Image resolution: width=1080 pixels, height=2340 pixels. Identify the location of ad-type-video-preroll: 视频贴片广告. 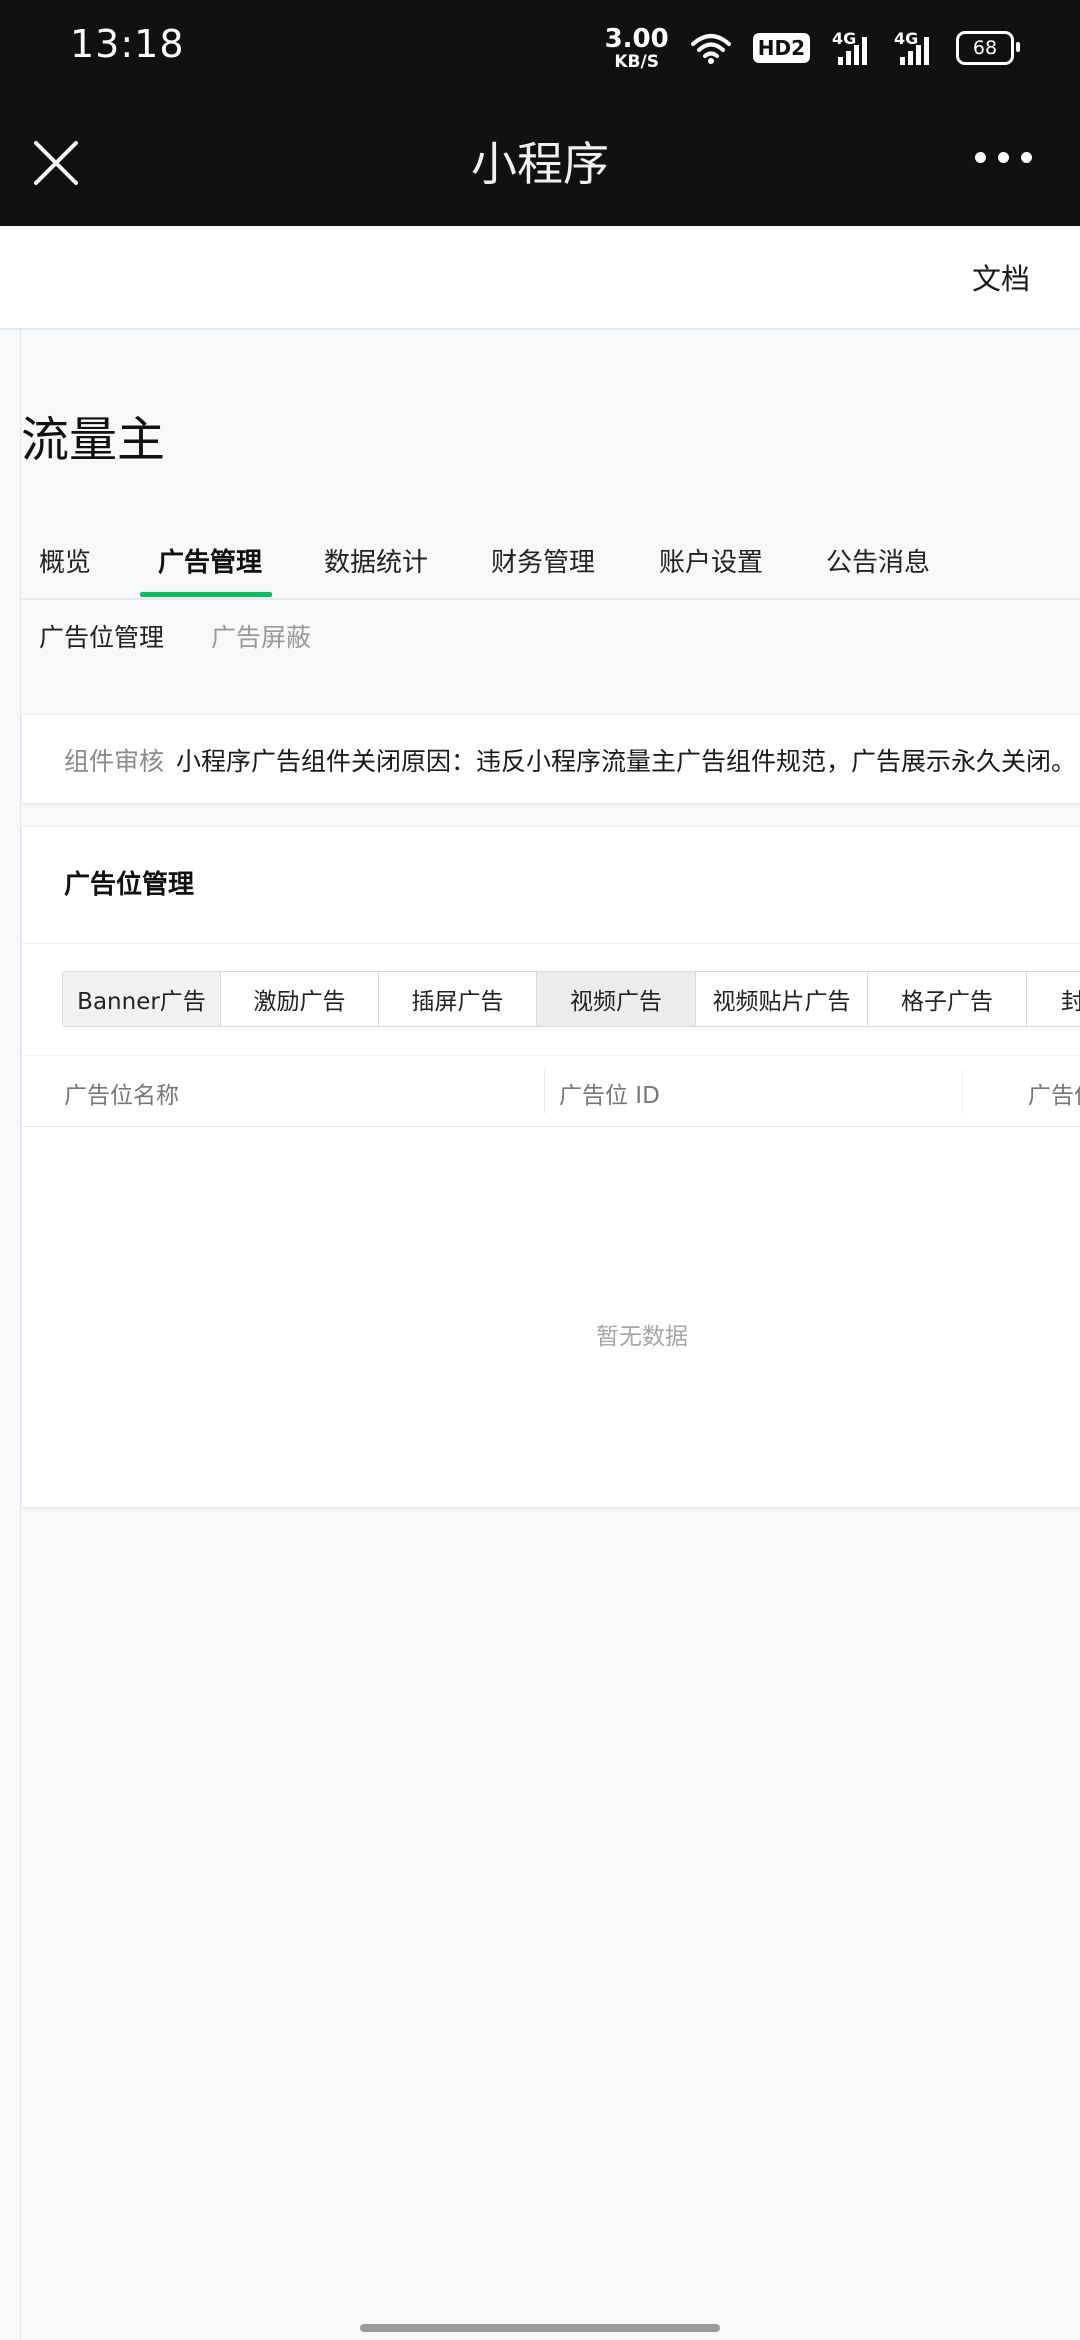
(782, 999).